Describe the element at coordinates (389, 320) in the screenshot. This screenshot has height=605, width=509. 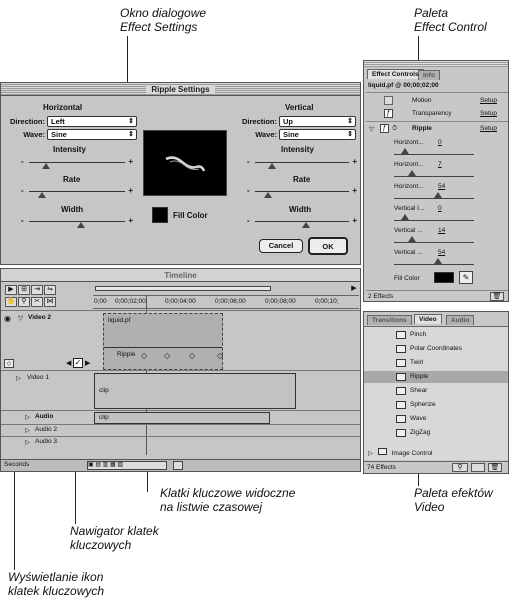
I see `tab-transitions: Transitions` at that location.